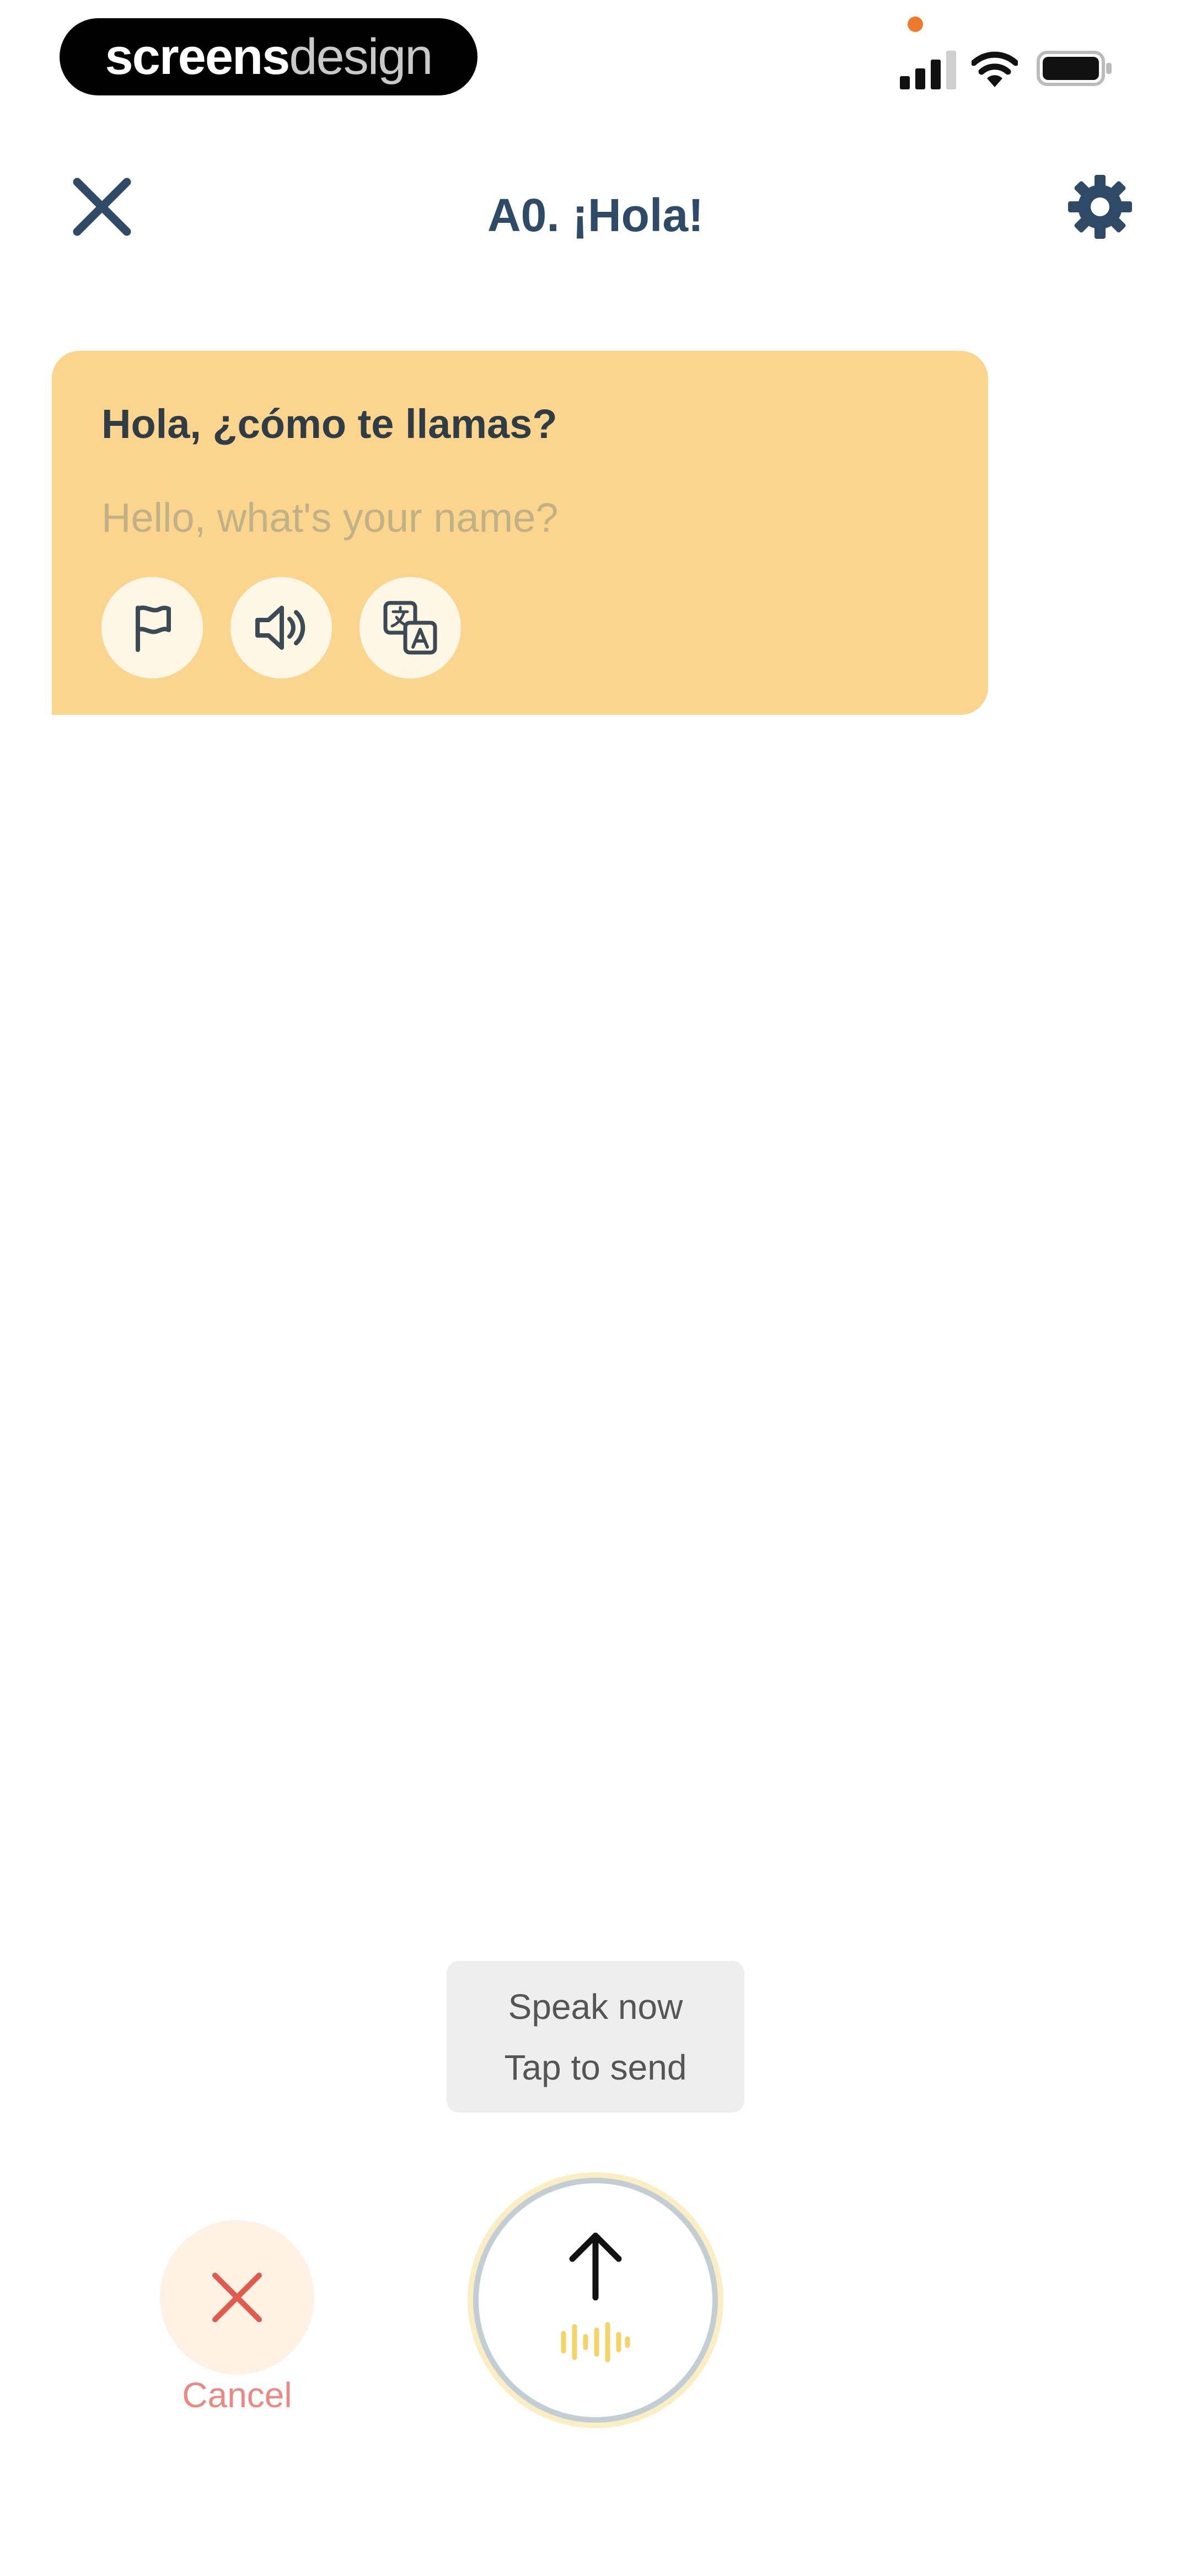  I want to click on arrow-up-icon, so click(595, 2266).